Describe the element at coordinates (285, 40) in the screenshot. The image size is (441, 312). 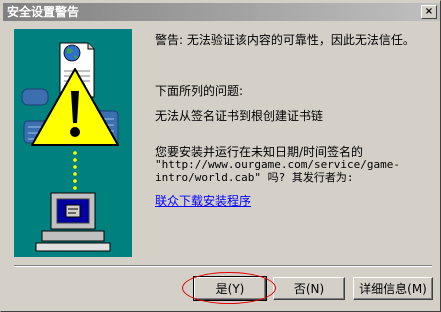
I see `warning-message: 警告: 无法验证该内容的可靠性，因此无法信任。` at that location.